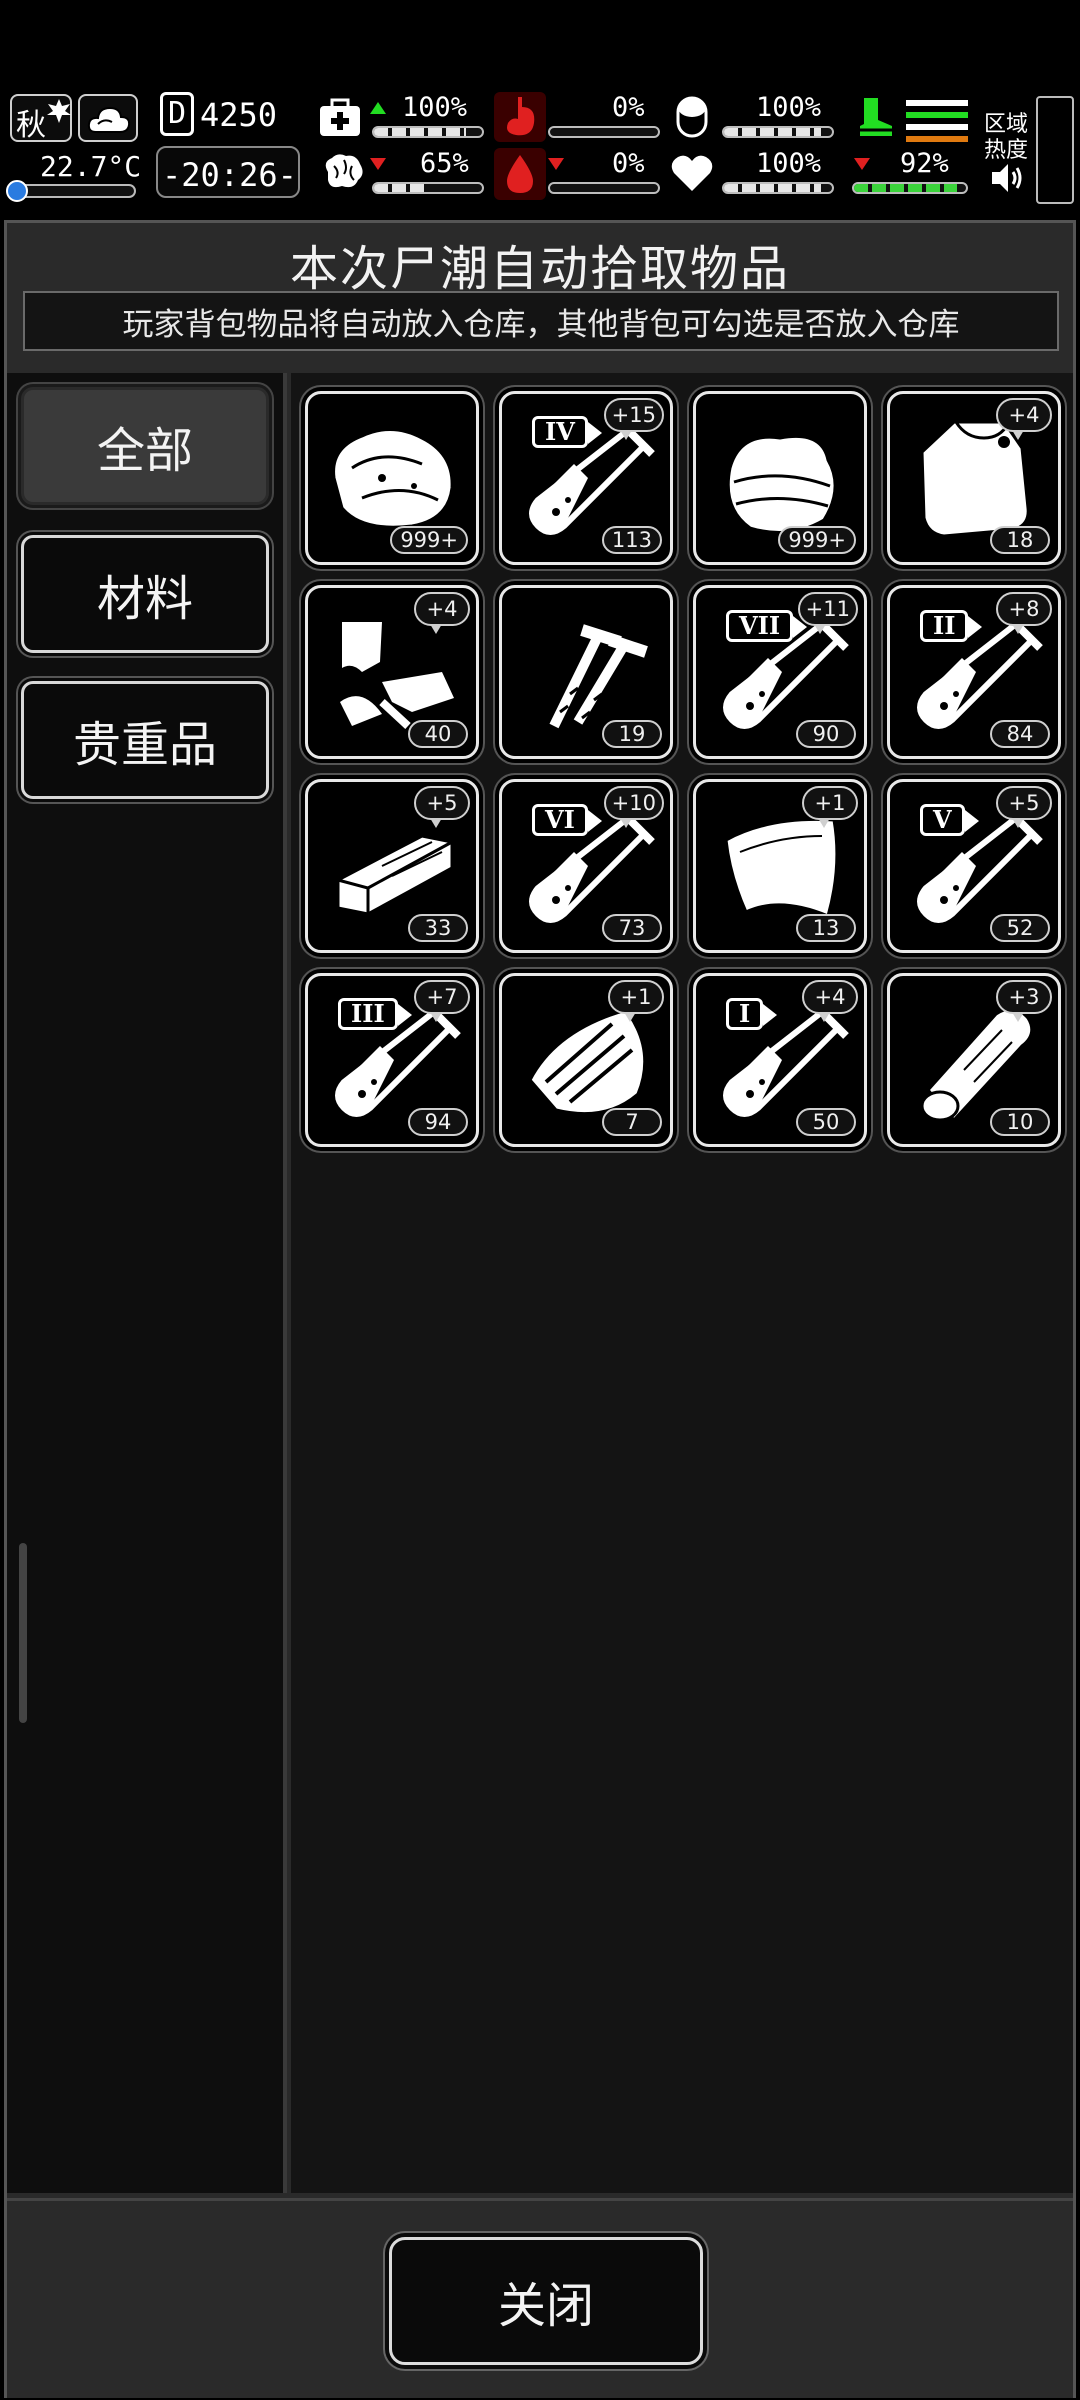 The width and height of the screenshot is (1080, 2400). Describe the element at coordinates (780, 1060) in the screenshot. I see `item-slot: I +4 50` at that location.